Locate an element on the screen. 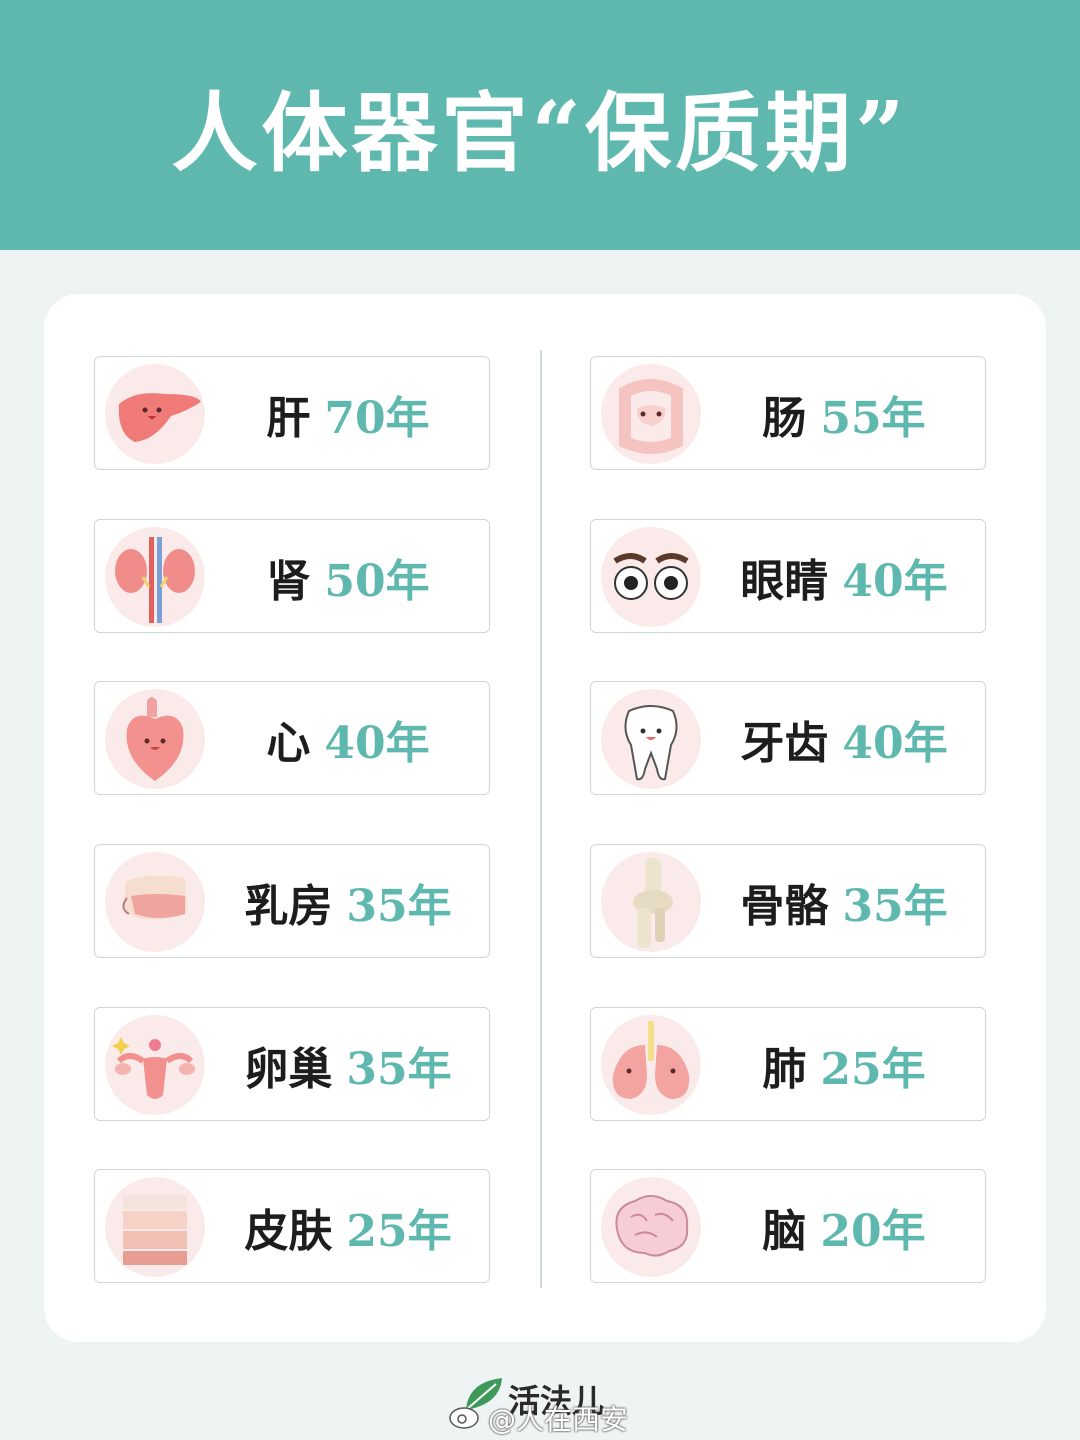  organ-item-lung: 肺 25年 is located at coordinates (788, 1064).